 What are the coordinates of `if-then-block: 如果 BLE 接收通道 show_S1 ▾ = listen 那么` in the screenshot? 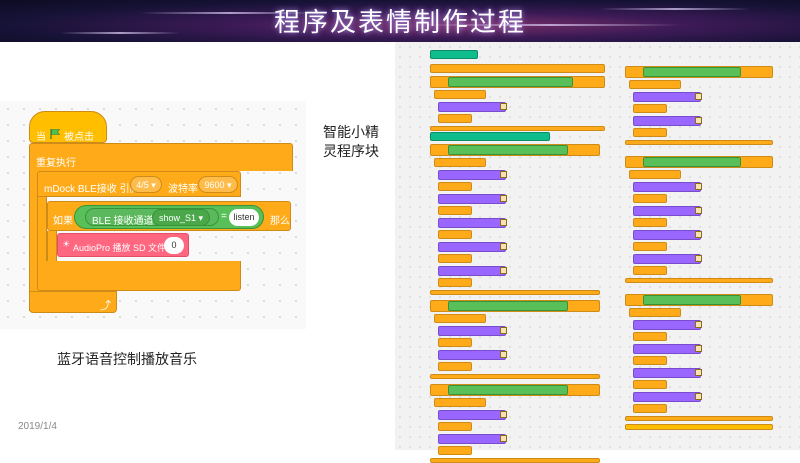 It's located at (169, 216).